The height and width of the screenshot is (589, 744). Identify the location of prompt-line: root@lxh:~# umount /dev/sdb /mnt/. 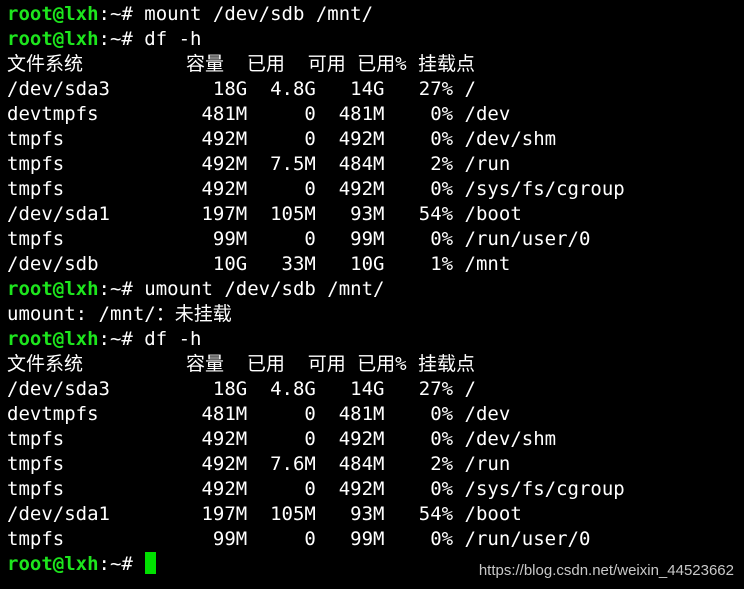
(375, 289).